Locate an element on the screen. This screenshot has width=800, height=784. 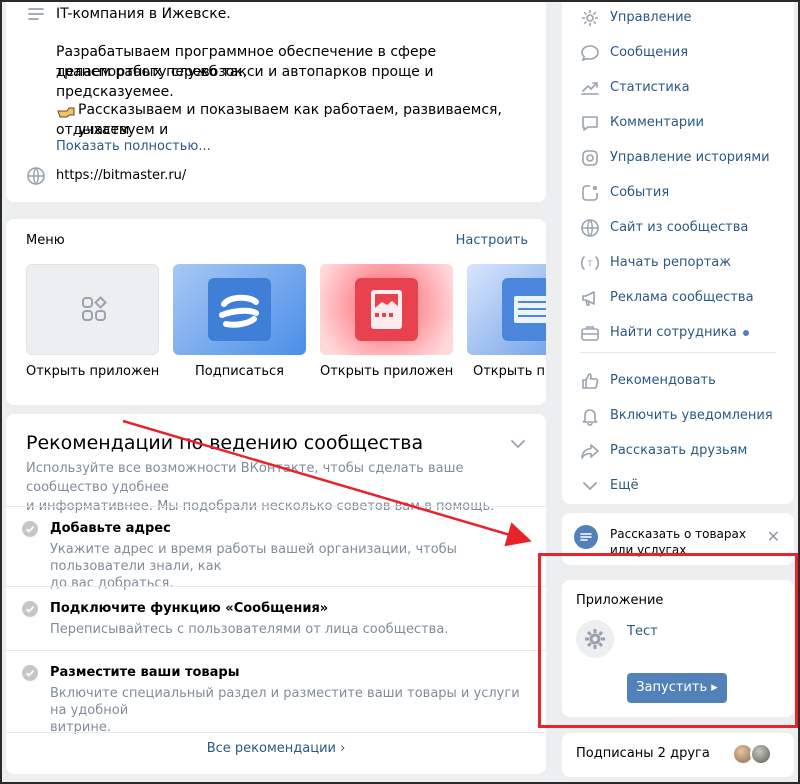
nav-item-manage: Управление is located at coordinates (678, 17).